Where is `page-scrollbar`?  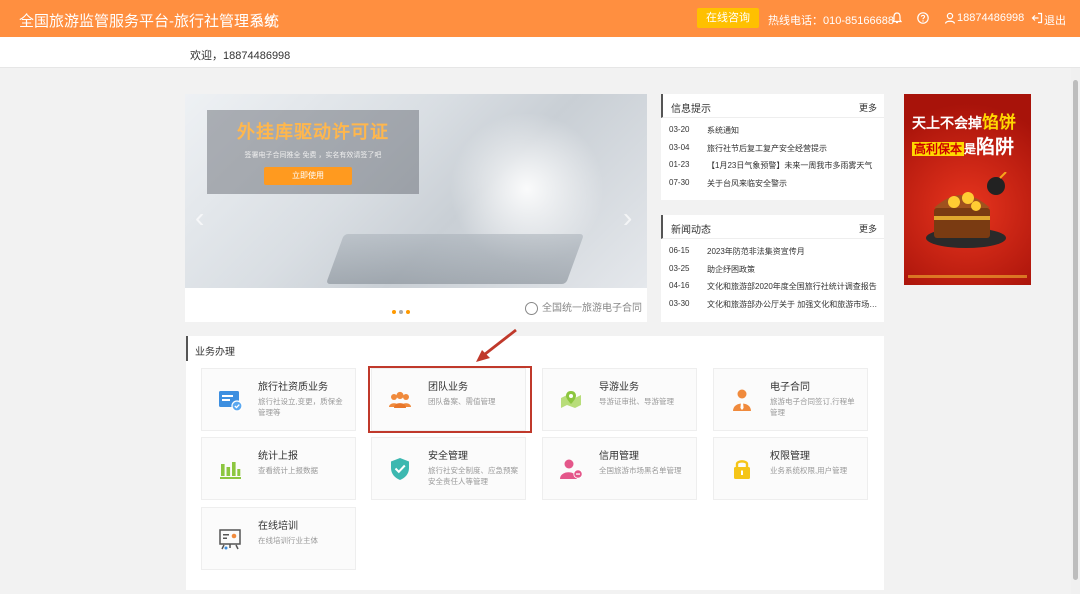
page-scrollbar is located at coordinates (1075, 331).